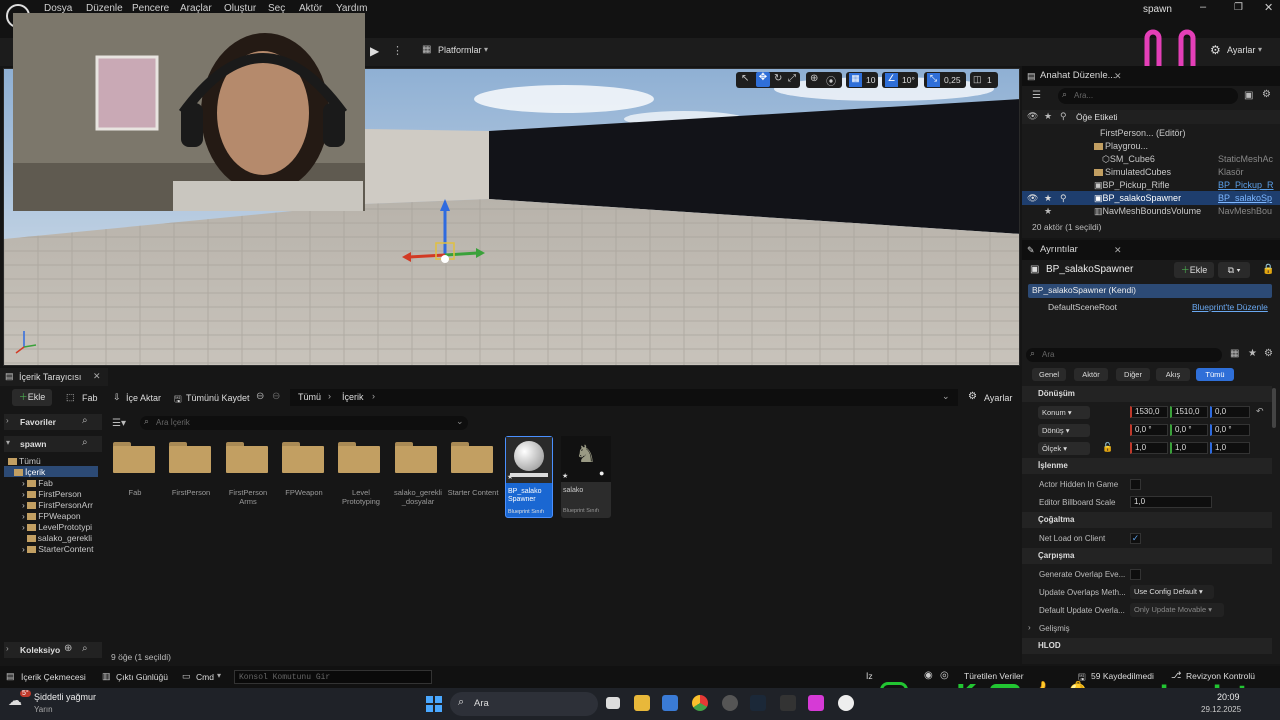 The height and width of the screenshot is (720, 1280). I want to click on filter-streaming: Akış, so click(1173, 374).